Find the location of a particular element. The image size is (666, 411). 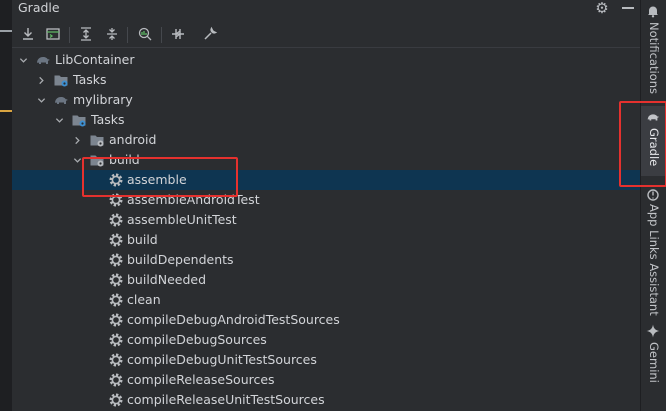

tree-node-label: compileReleaseSources is located at coordinates (201, 379).